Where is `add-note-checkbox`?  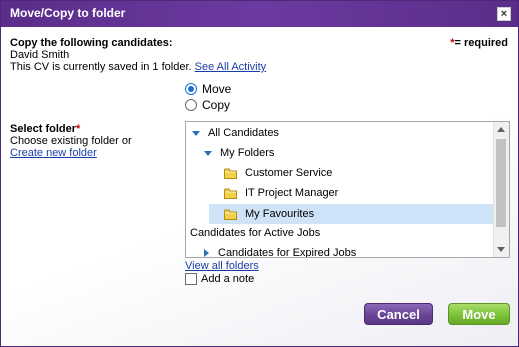
add-note-checkbox is located at coordinates (191, 279).